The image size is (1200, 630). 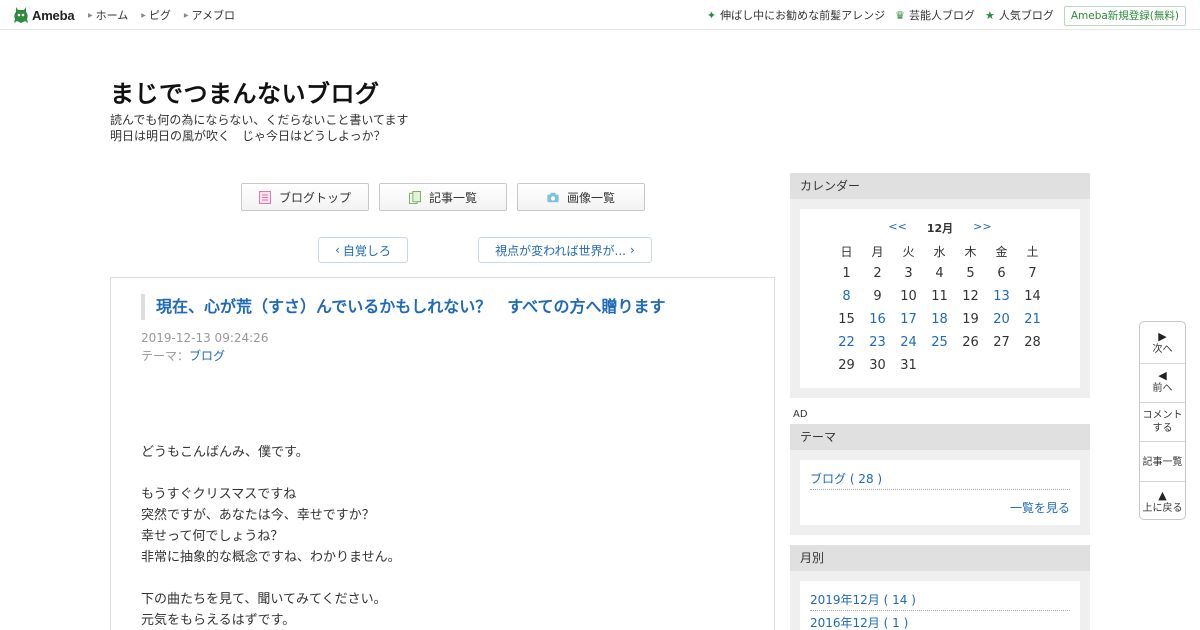 I want to click on body-line: 非常に抽象的な概念ですね、わかりません。, so click(x=271, y=557).